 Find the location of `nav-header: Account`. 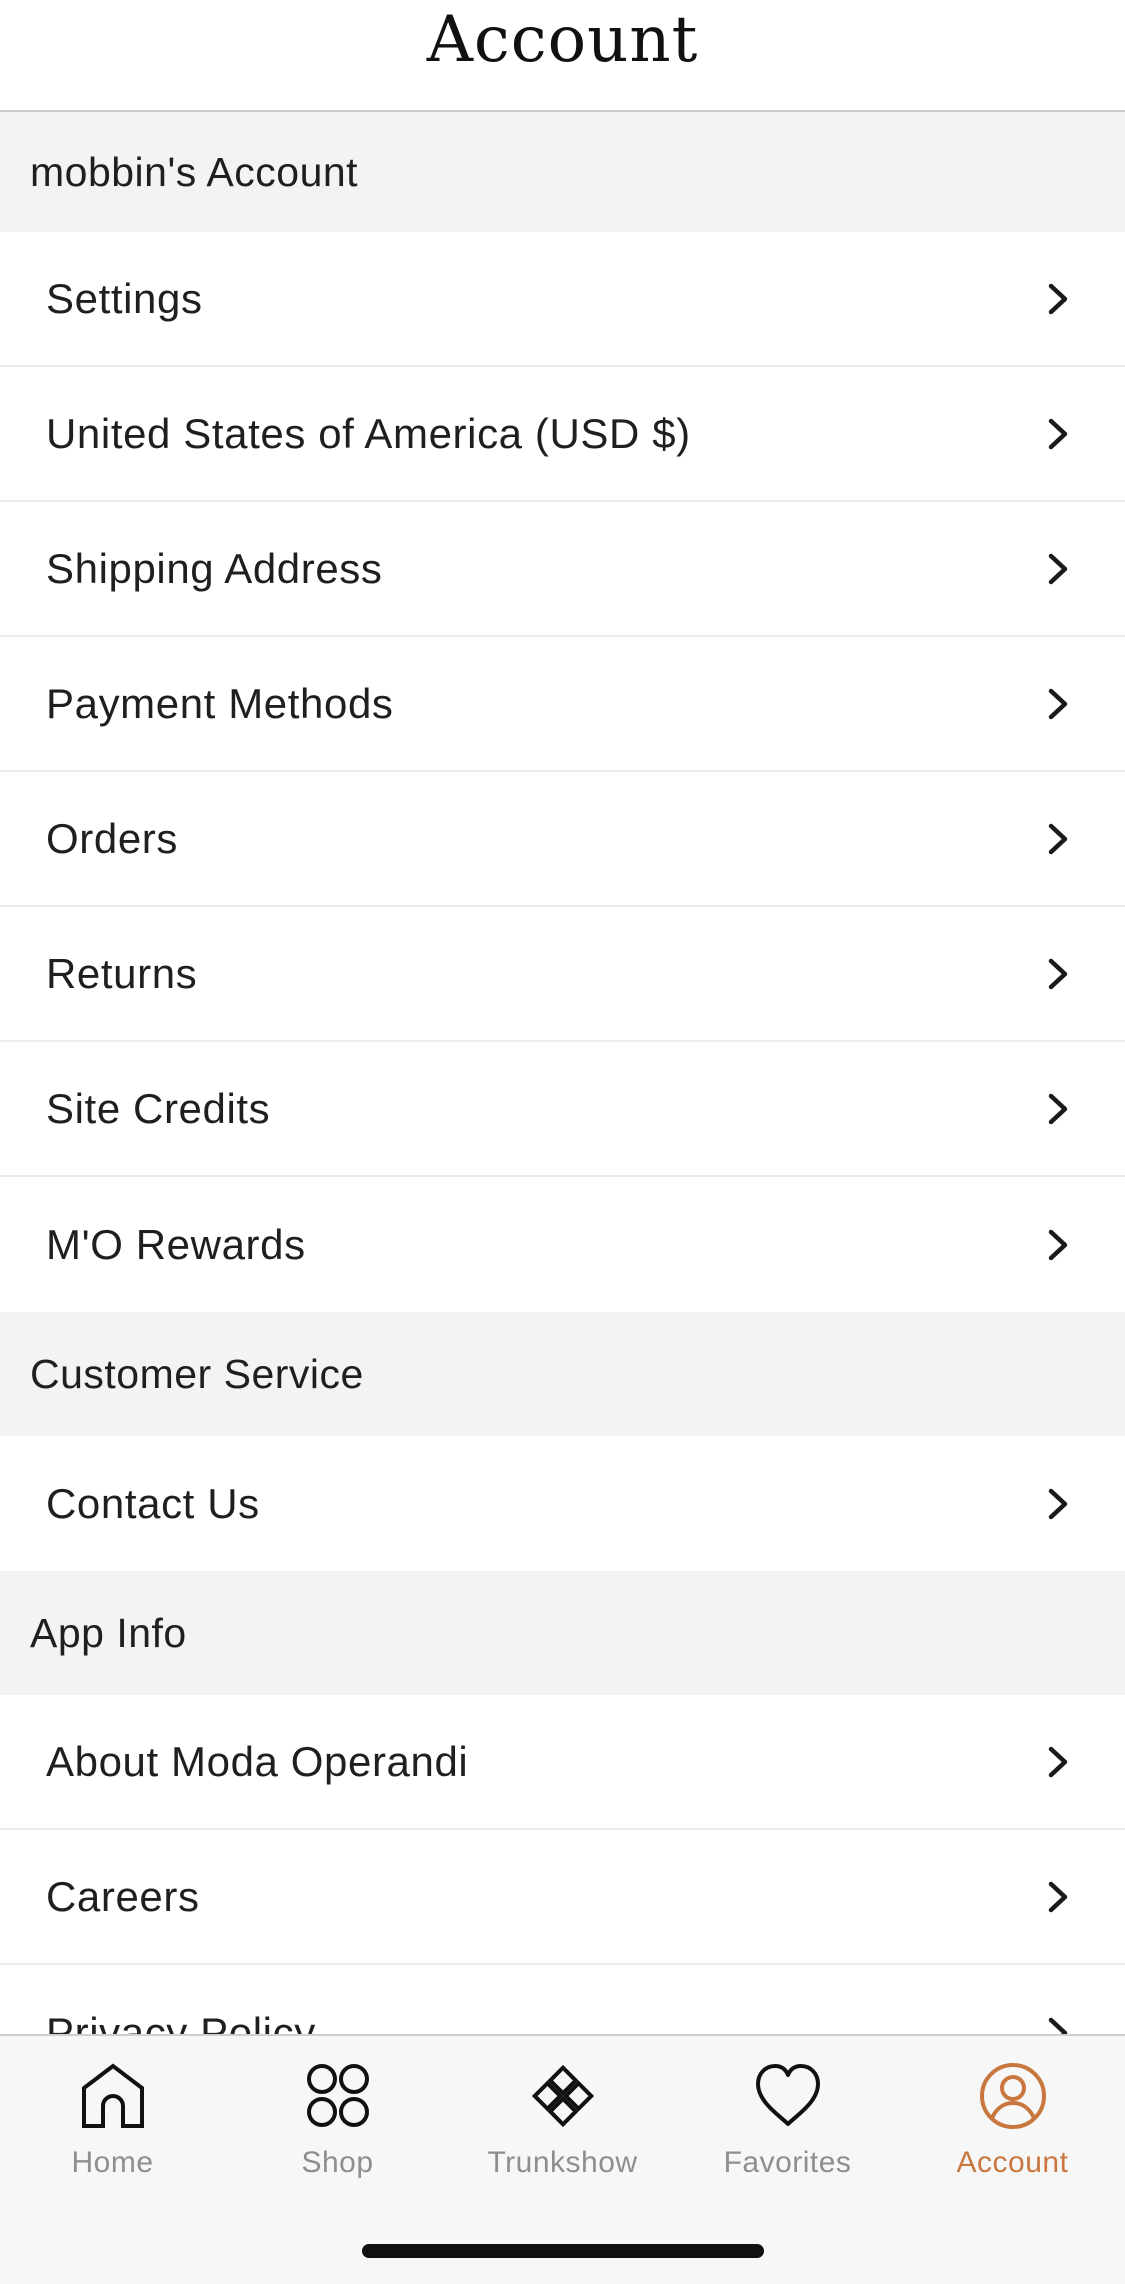

nav-header: Account is located at coordinates (562, 56).